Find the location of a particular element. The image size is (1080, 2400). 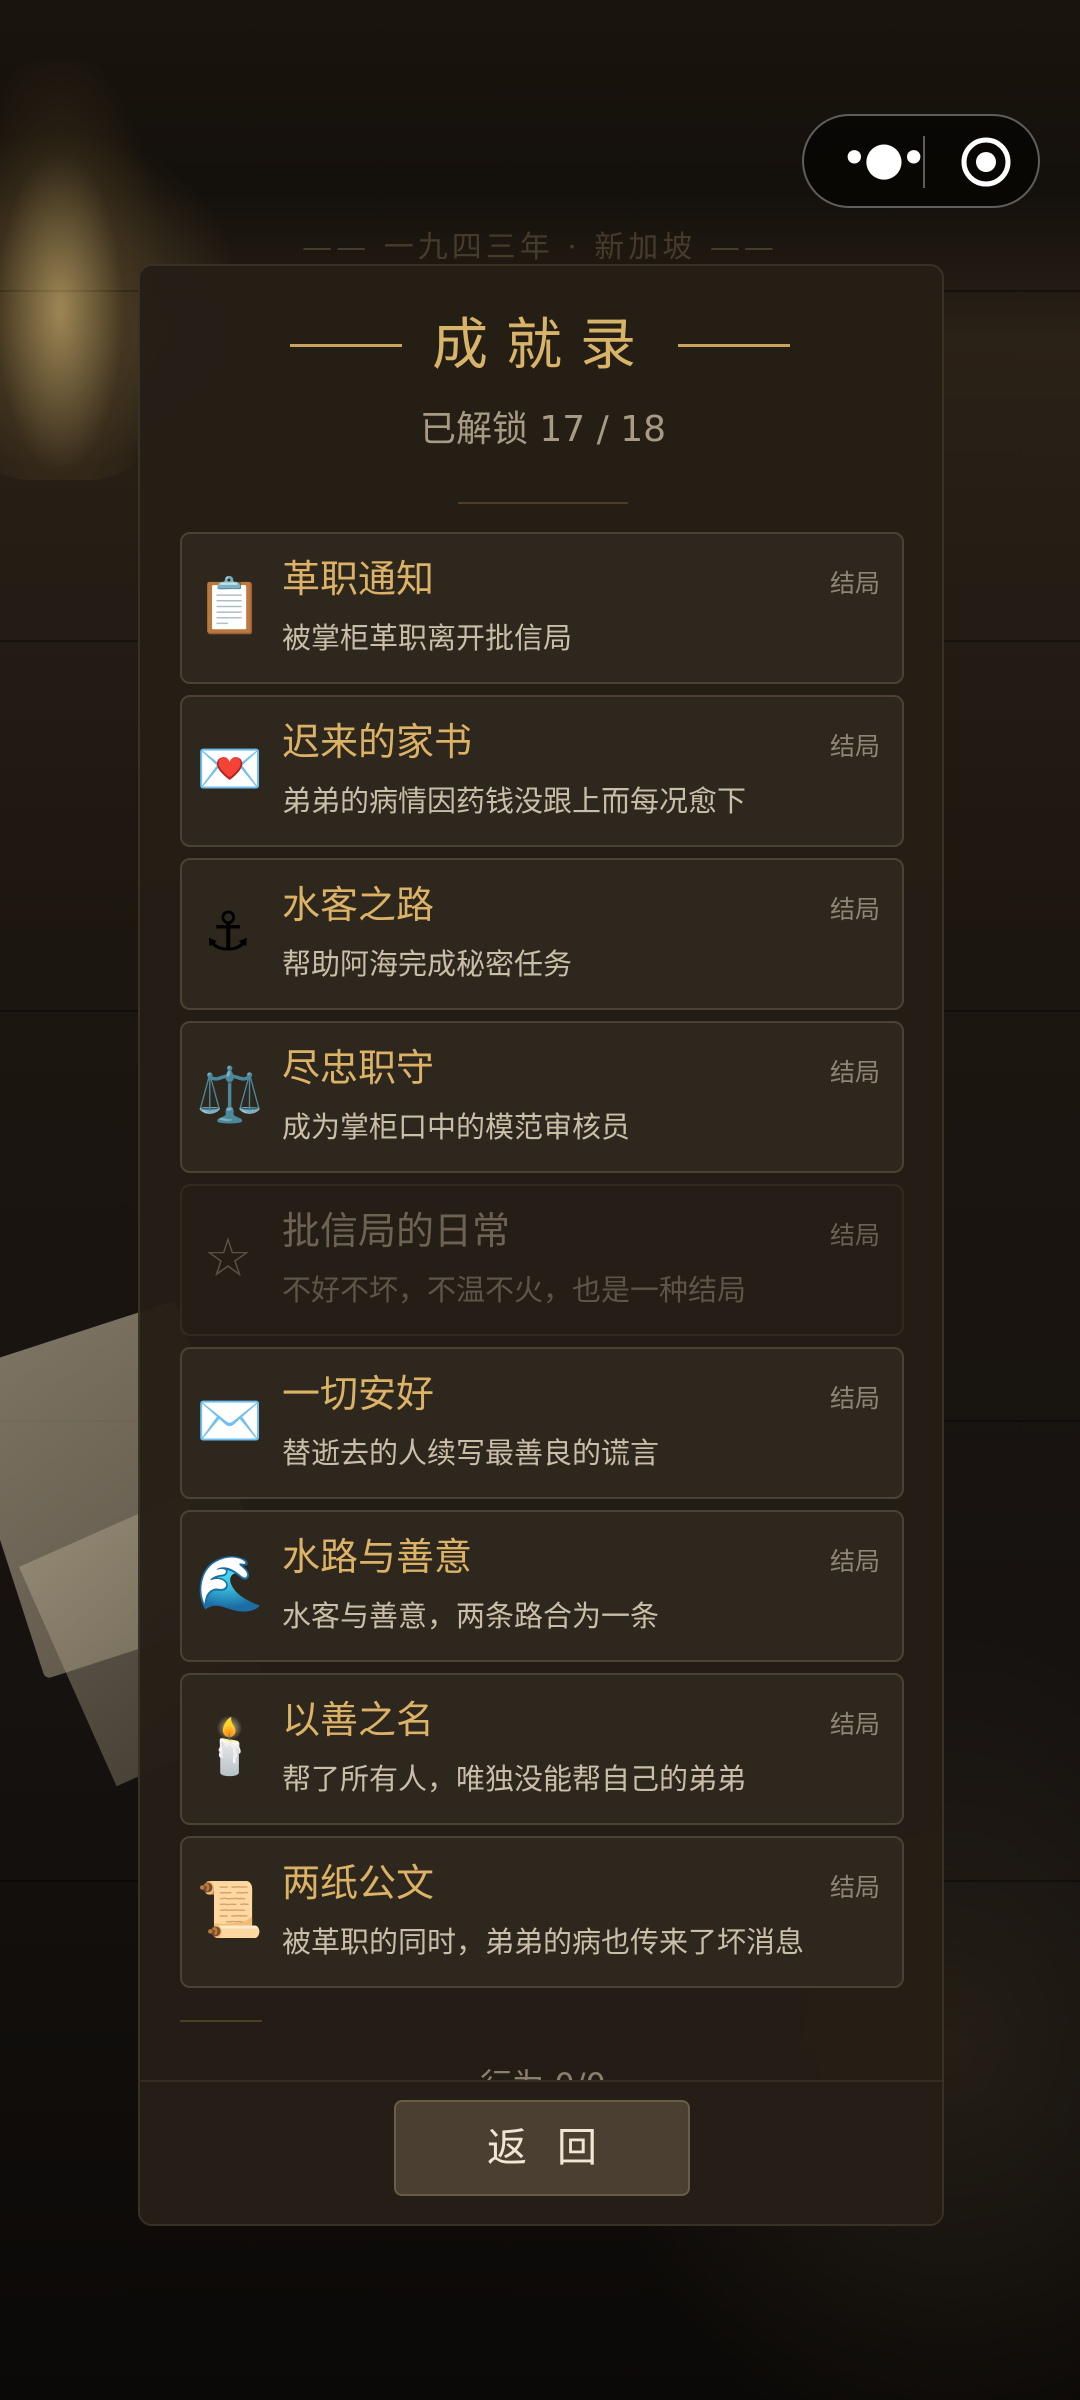

achievement-name: 水客之路 is located at coordinates (358, 905).